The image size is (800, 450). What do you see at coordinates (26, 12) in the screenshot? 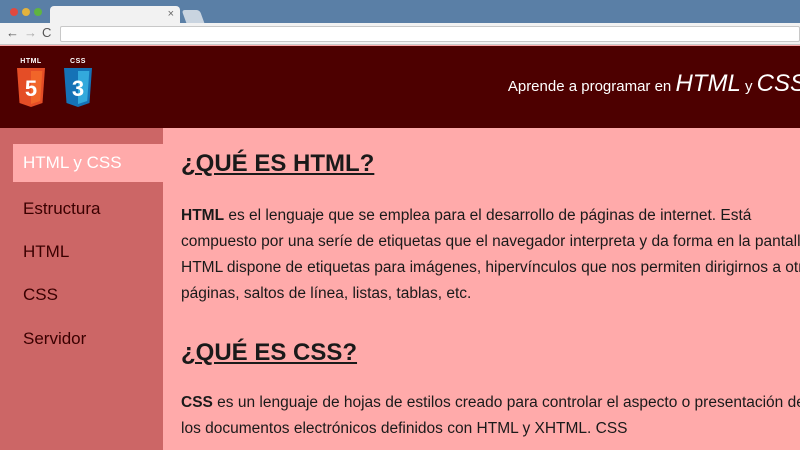
I see `minimize-window-button` at bounding box center [26, 12].